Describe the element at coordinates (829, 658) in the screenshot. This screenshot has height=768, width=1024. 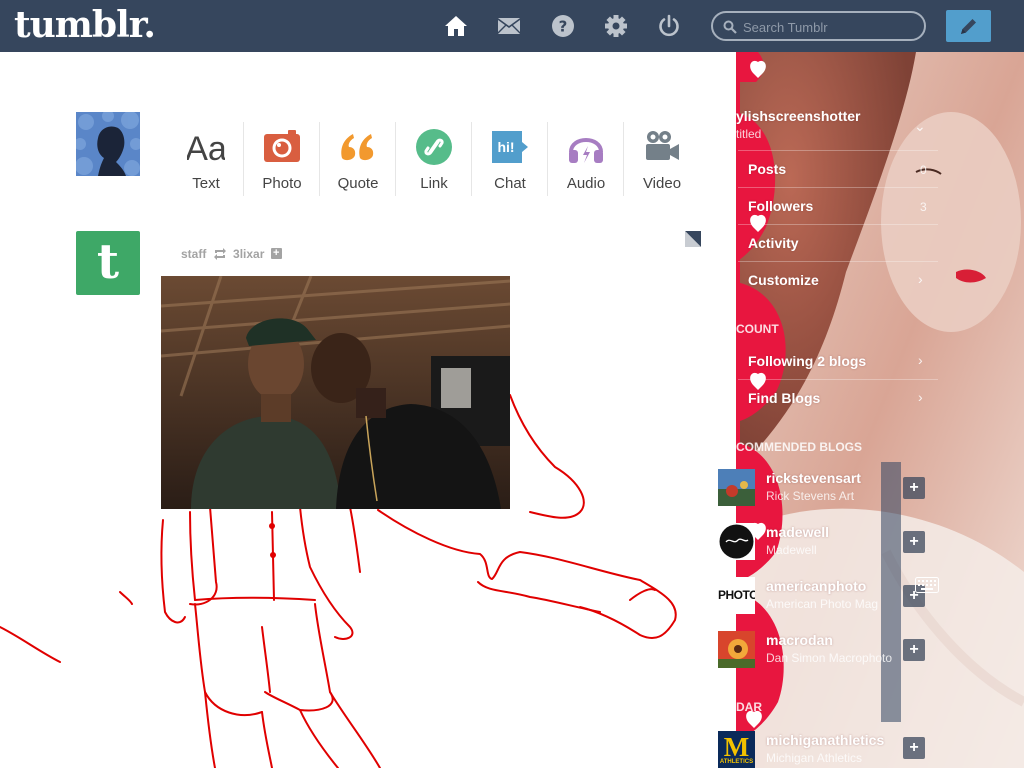
I see `recommended-blog-subtitle: Dan Simon Macrophoto` at that location.